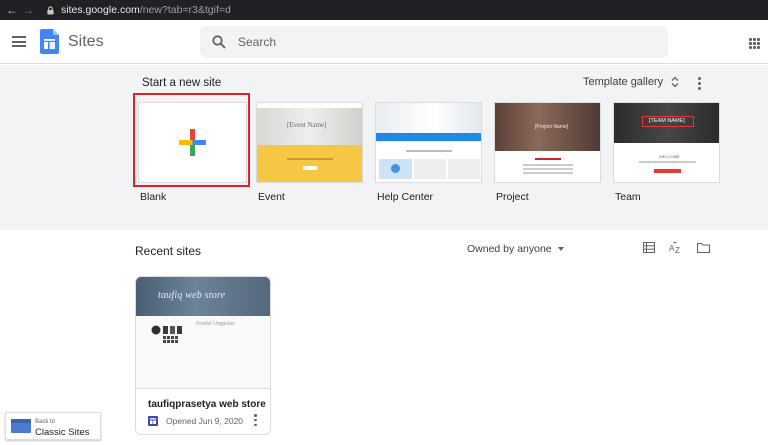 The width and height of the screenshot is (768, 445). I want to click on site-opened-date: Opened Jun 9, 2020, so click(205, 421).